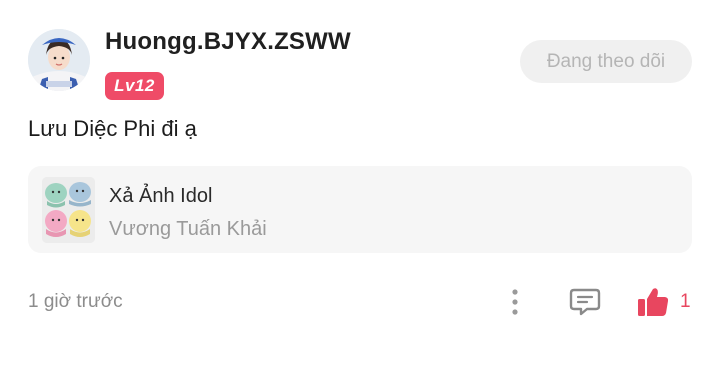 Image resolution: width=720 pixels, height=373 pixels. Describe the element at coordinates (134, 86) in the screenshot. I see `level-badge: Lv12` at that location.